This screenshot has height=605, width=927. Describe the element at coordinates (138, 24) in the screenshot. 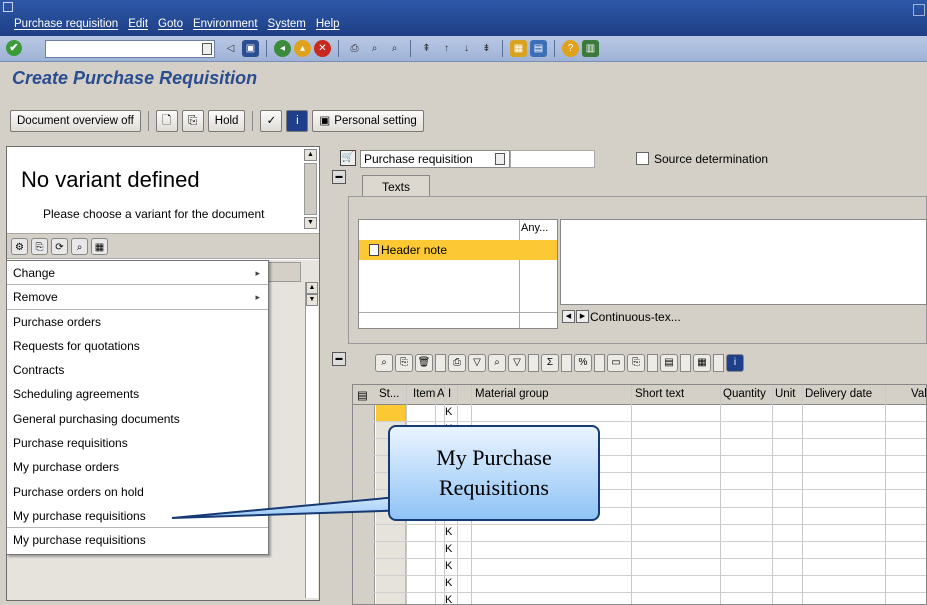

I see `menu-edit: Edit` at that location.